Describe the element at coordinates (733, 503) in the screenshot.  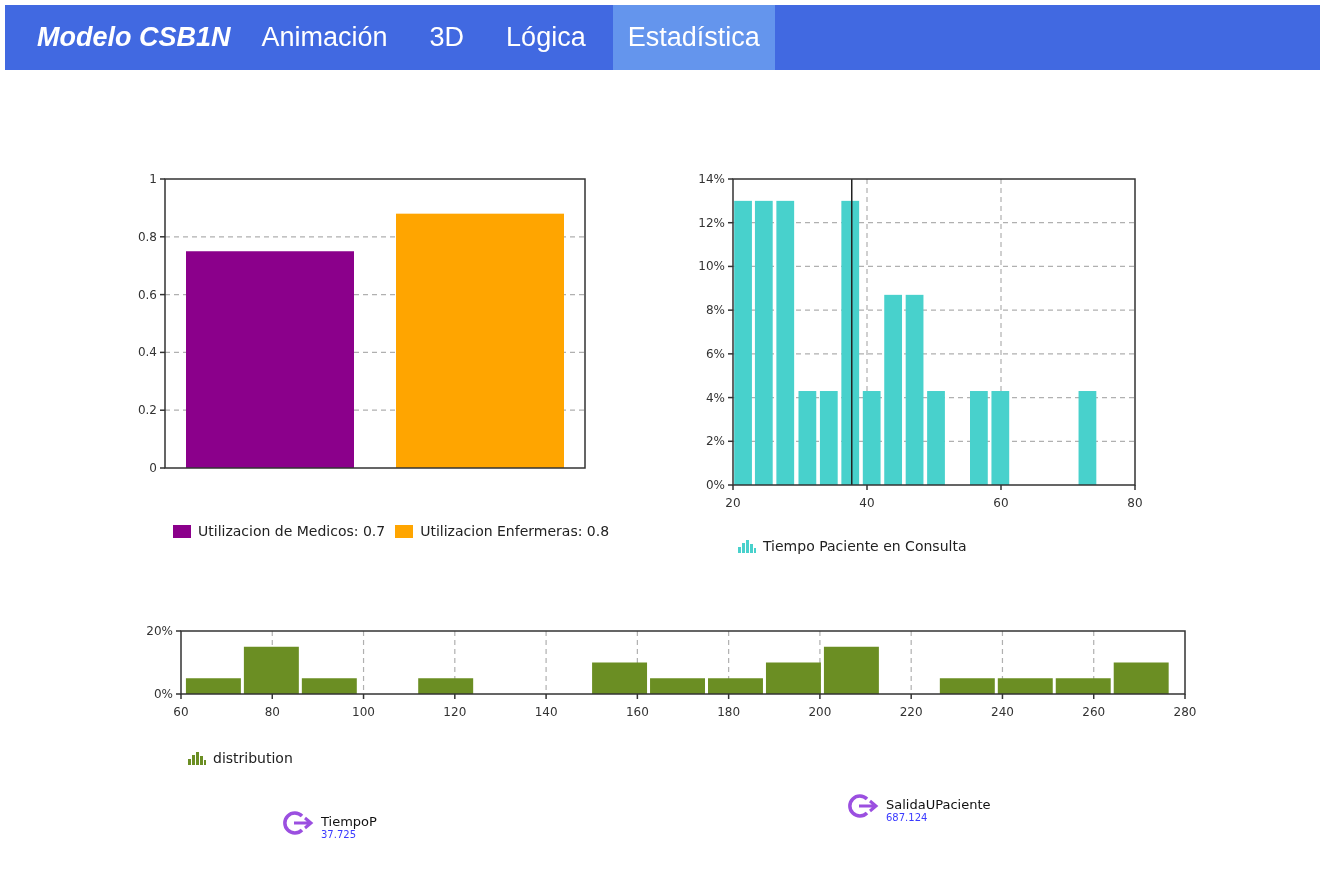
I see `axis-label: 20` at that location.